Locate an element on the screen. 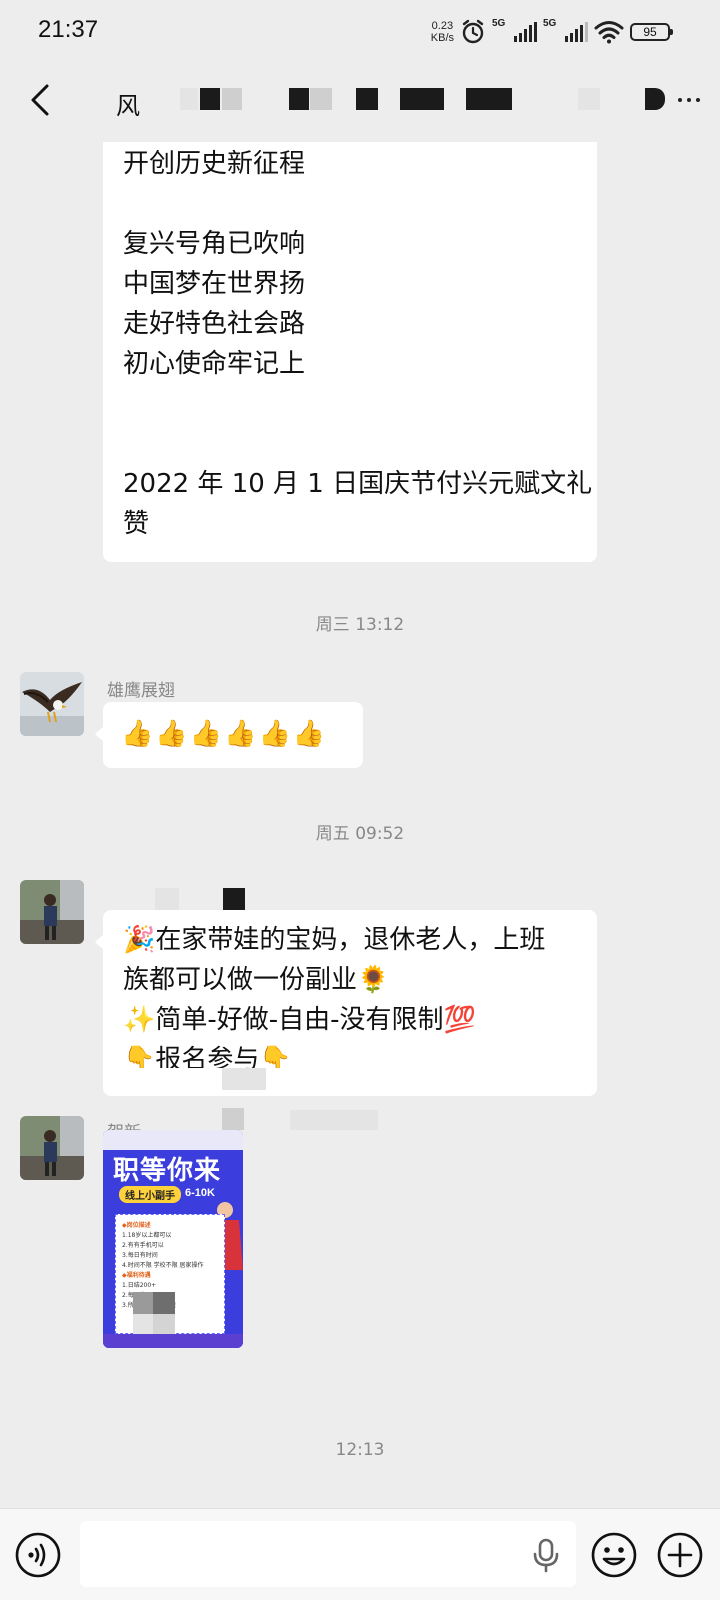 Image resolution: width=720 pixels, height=1600 pixels. poster-headline: 职等你来 is located at coordinates (167, 1171).